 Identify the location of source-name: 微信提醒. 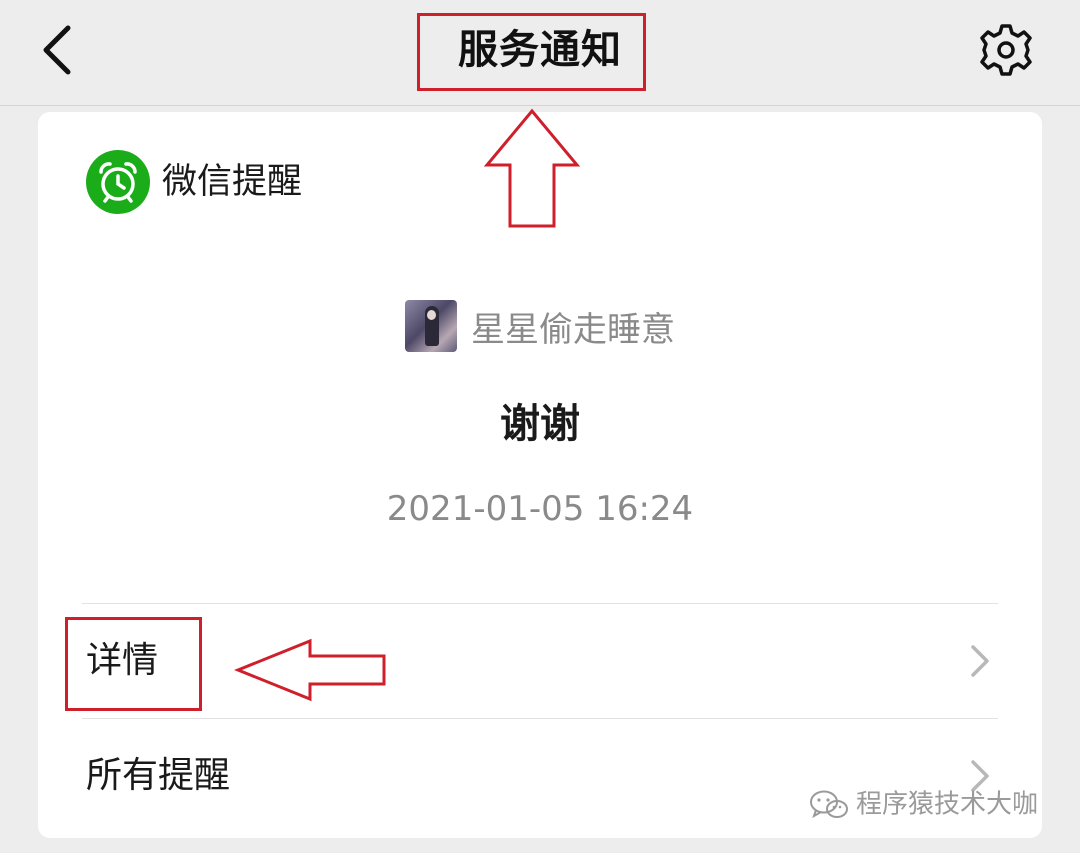
(232, 182).